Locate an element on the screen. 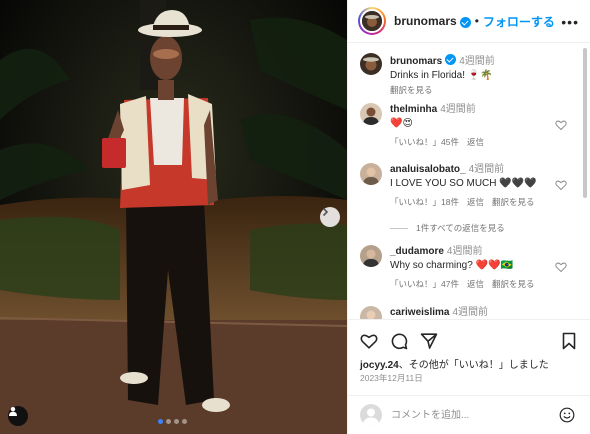 This screenshot has height=434, width=590. caption-avatar is located at coordinates (371, 64).